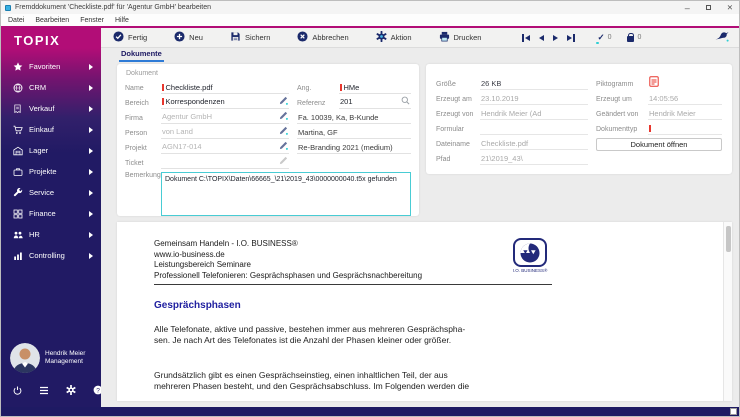 The width and height of the screenshot is (740, 417). Describe the element at coordinates (225, 117) in the screenshot. I see `firma-field: Agentur GmbH` at that location.